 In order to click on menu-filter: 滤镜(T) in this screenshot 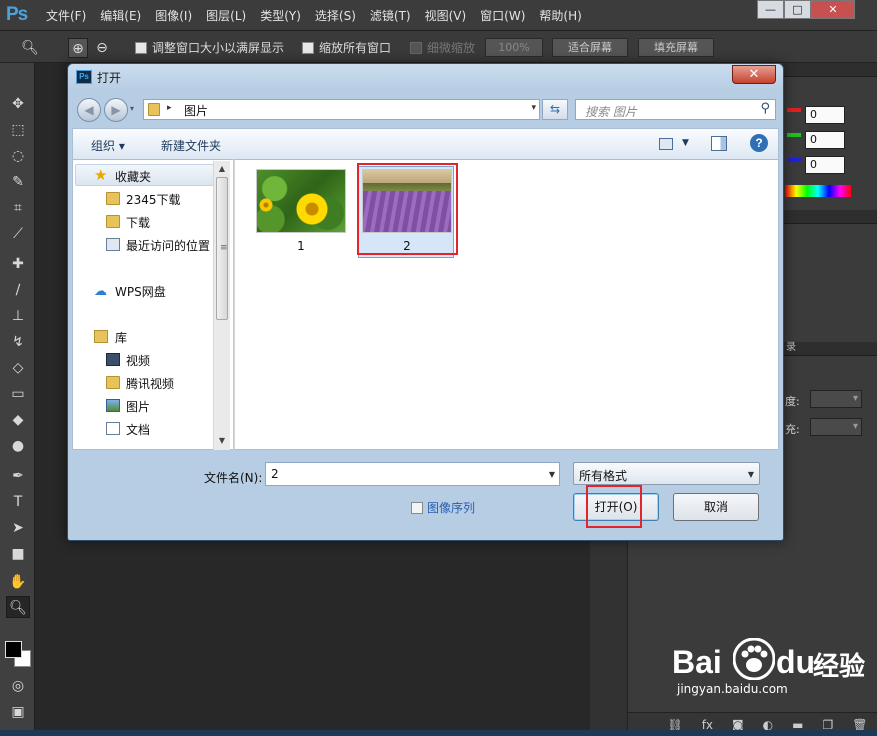, I will do `click(390, 15)`.